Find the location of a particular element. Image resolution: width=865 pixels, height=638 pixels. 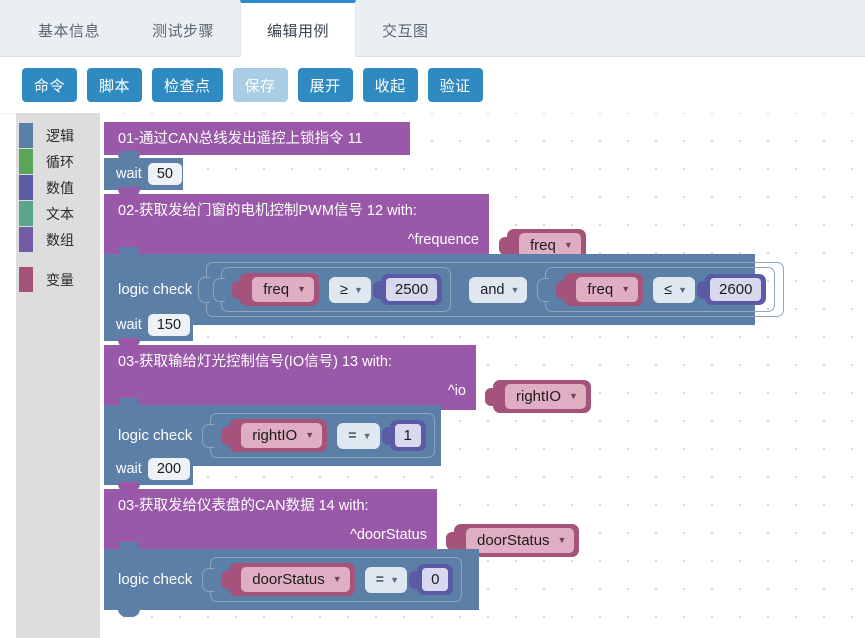

variable-block-rightIO: rightIO ▼ is located at coordinates (278, 435).